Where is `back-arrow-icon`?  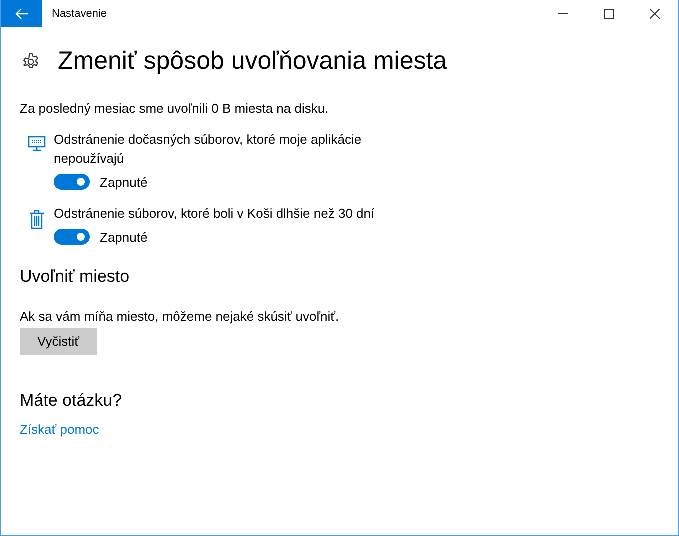
back-arrow-icon is located at coordinates (21, 14).